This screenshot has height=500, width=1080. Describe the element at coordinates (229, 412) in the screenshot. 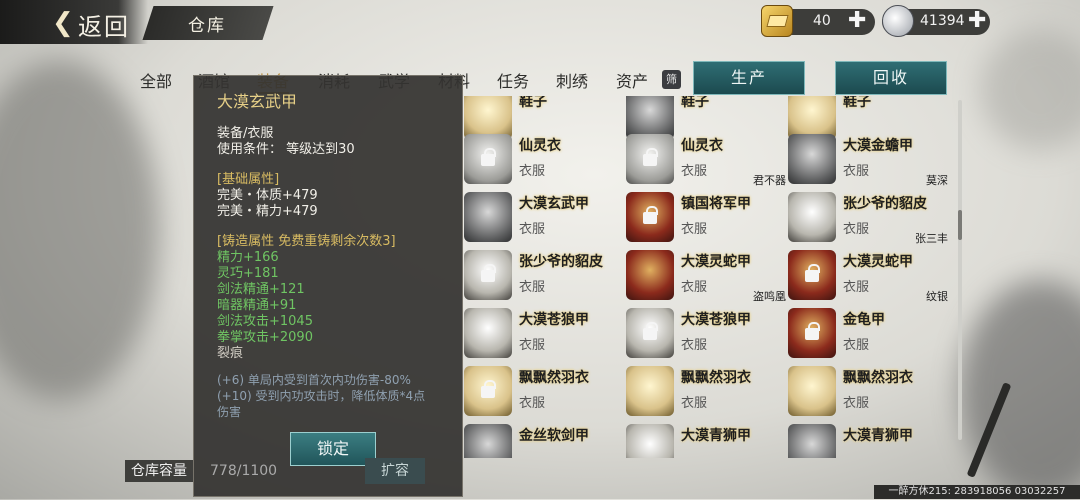

I see `tooltip-effect: 伤害` at that location.